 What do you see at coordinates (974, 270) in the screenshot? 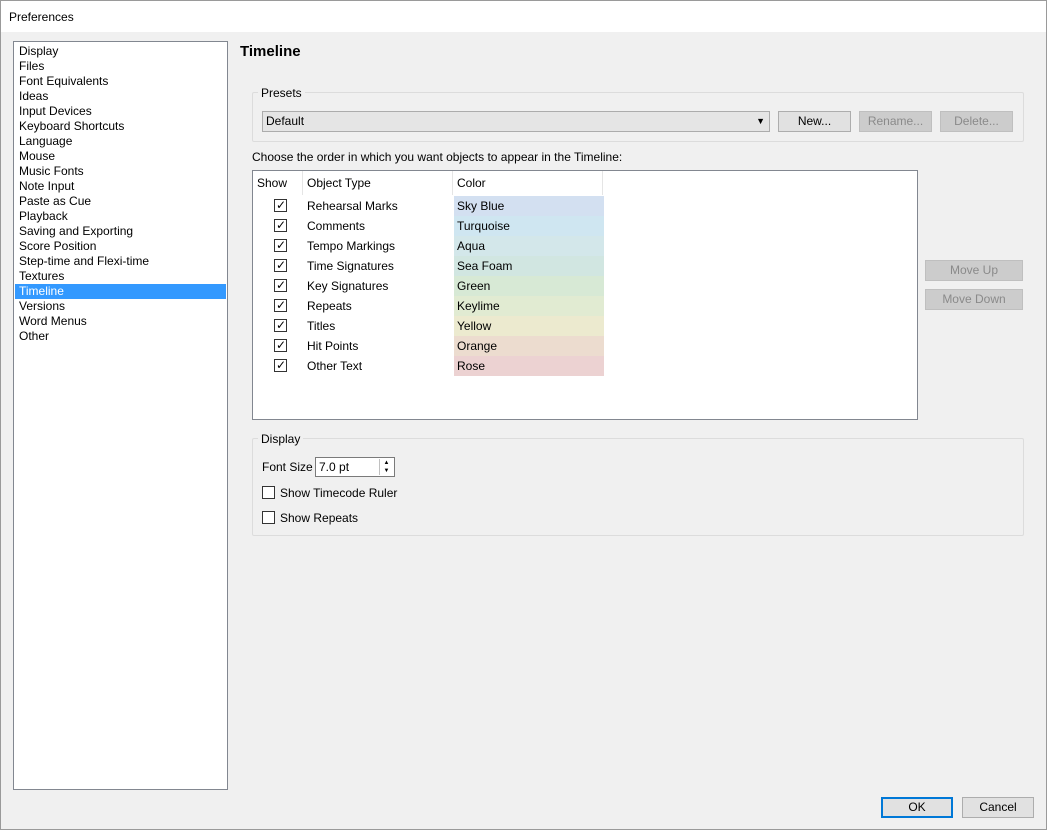
I see `move-up-button: Move Up` at bounding box center [974, 270].